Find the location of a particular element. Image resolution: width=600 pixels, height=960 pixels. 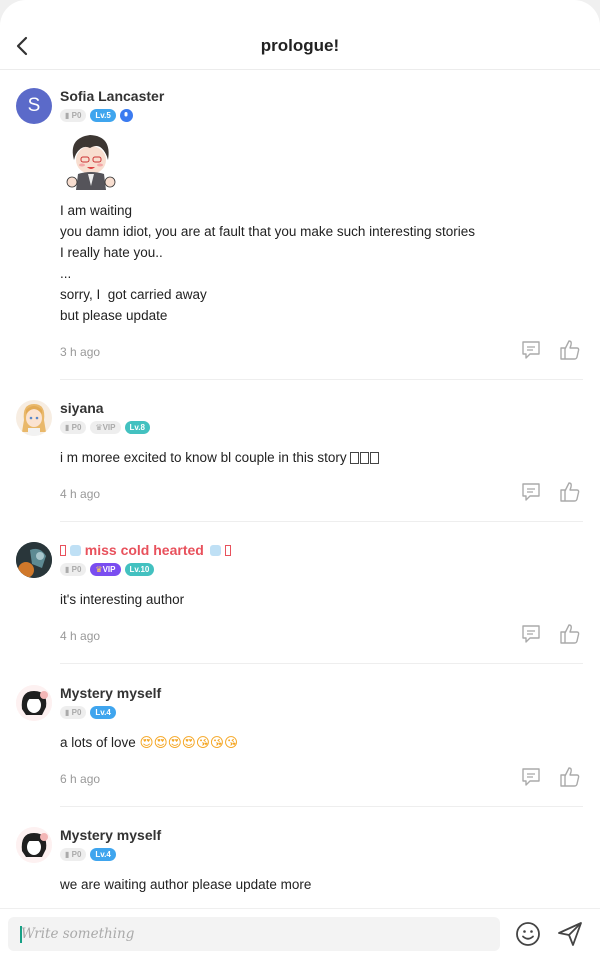

level-badge: Lv.10 is located at coordinates (139, 569).